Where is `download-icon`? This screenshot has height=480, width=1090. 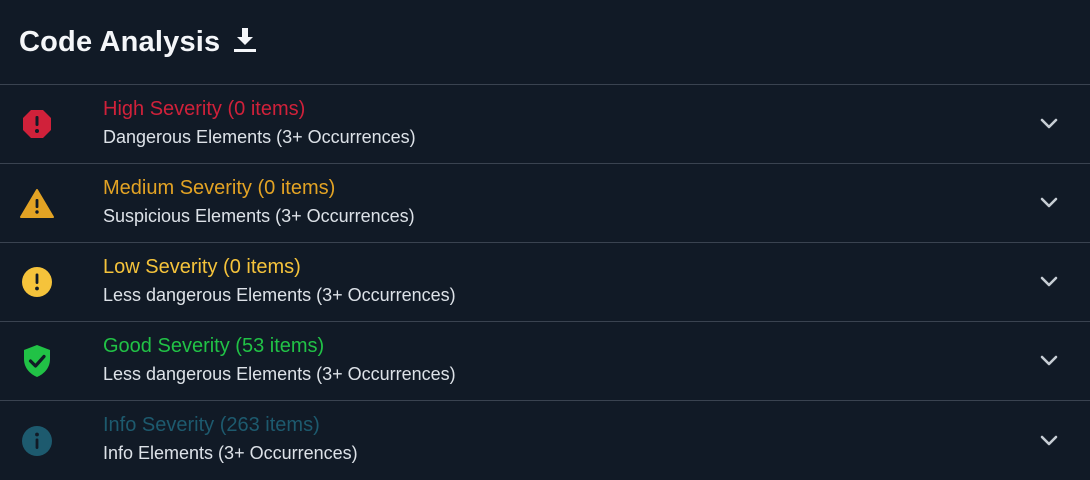 download-icon is located at coordinates (245, 40).